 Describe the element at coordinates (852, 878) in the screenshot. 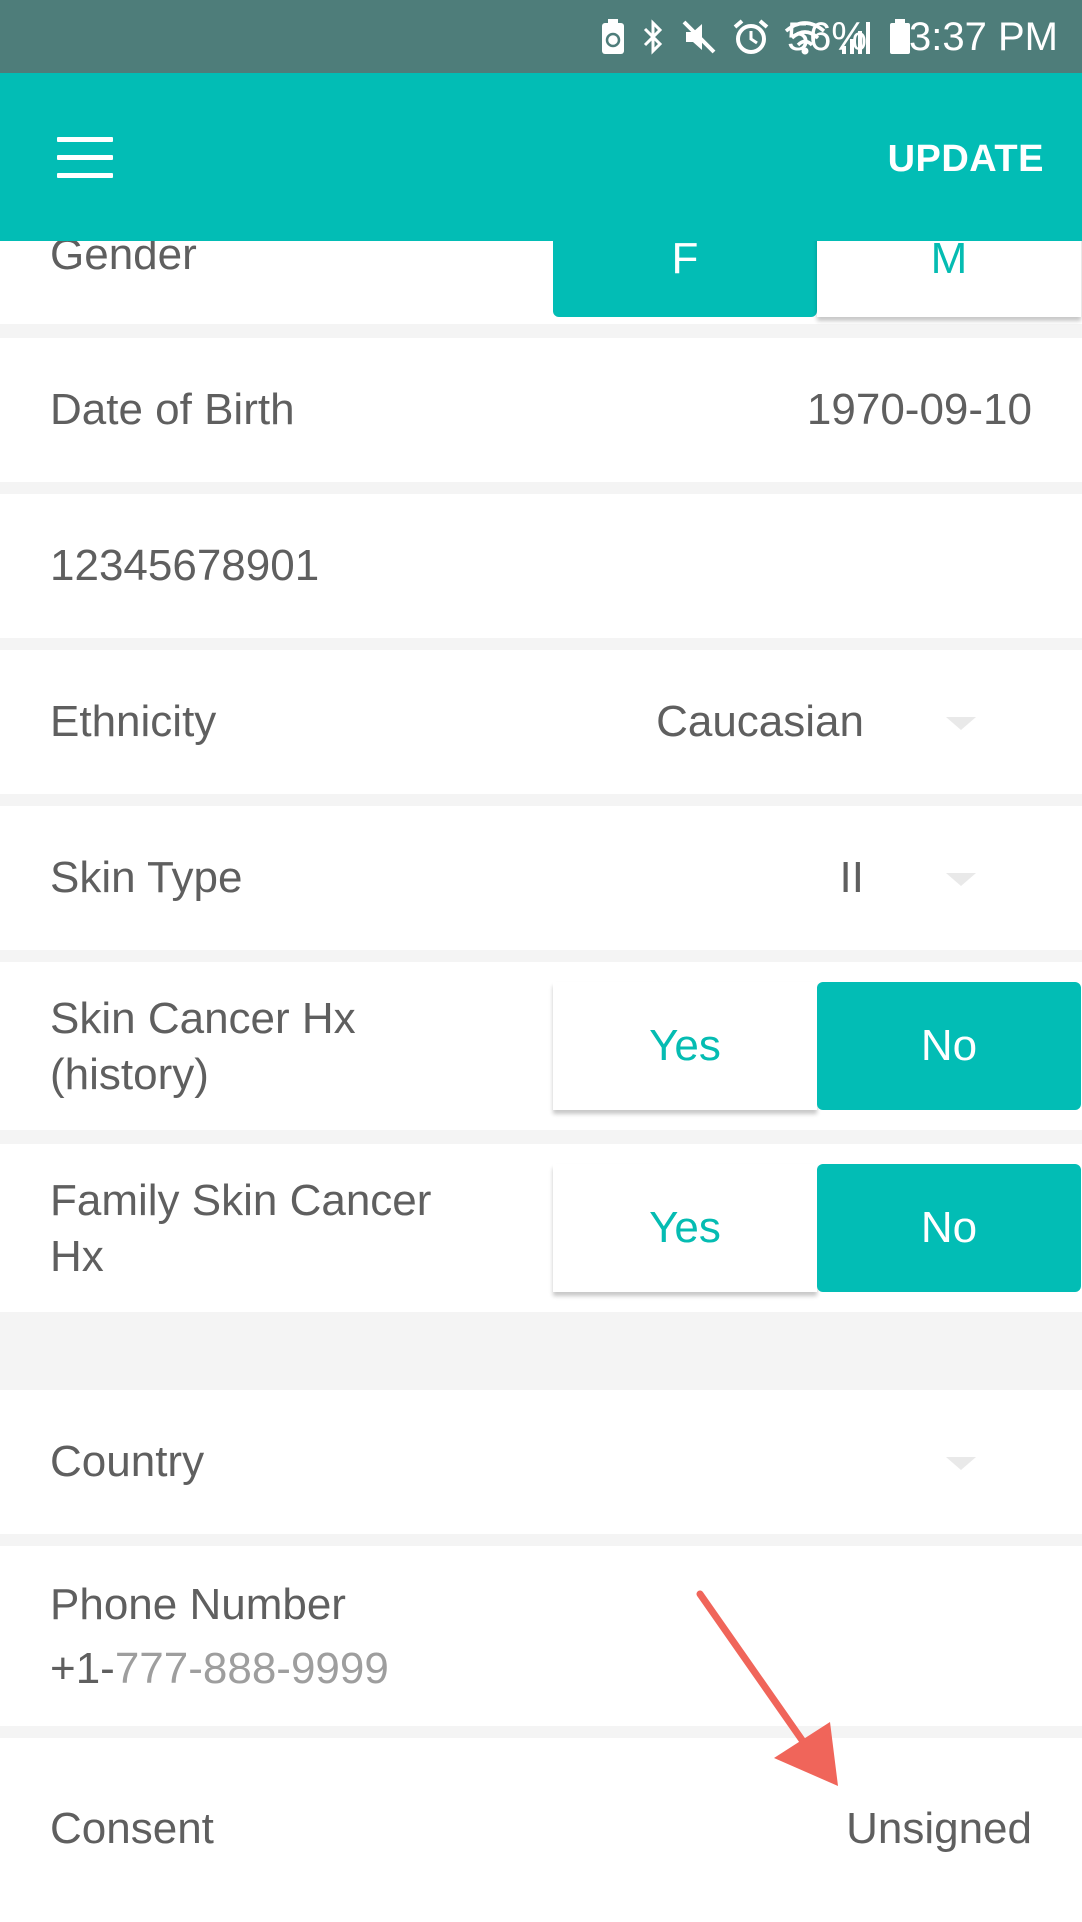

I see `skin-type-select: II` at that location.